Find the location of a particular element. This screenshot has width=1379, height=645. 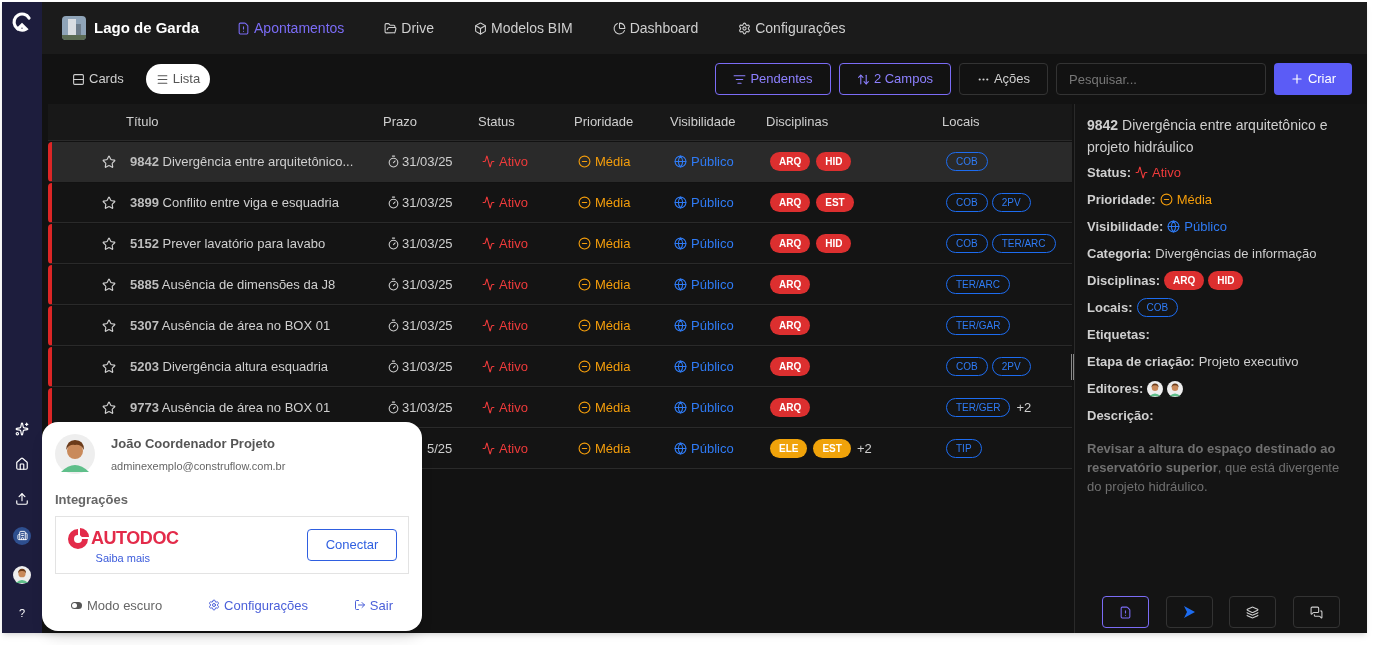

learn-more-link: Saiba mais is located at coordinates (122, 558).